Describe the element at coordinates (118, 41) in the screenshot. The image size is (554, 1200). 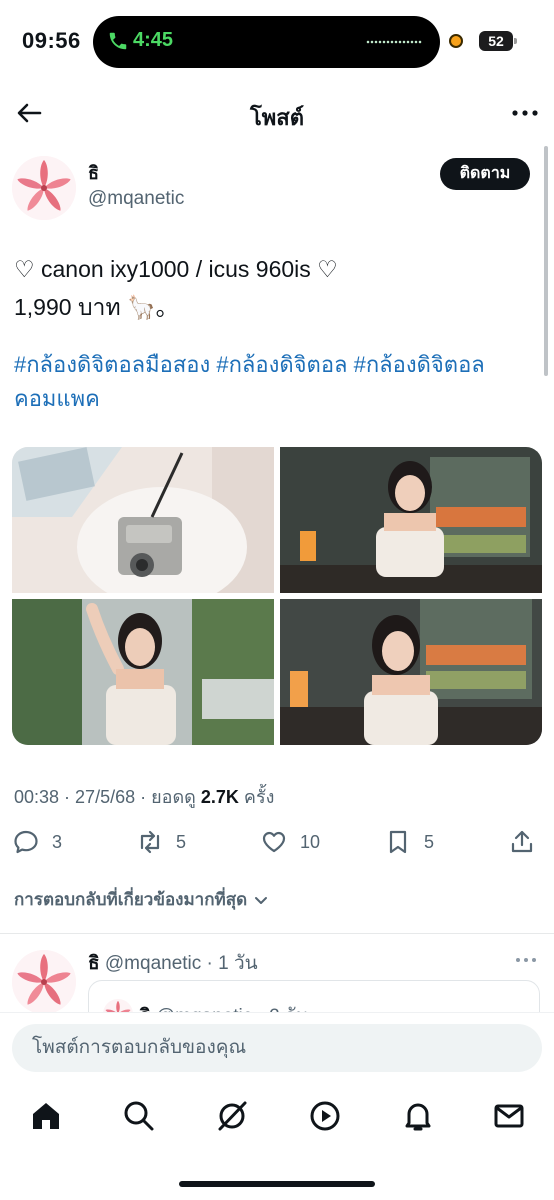
I see `phone-call-icon` at that location.